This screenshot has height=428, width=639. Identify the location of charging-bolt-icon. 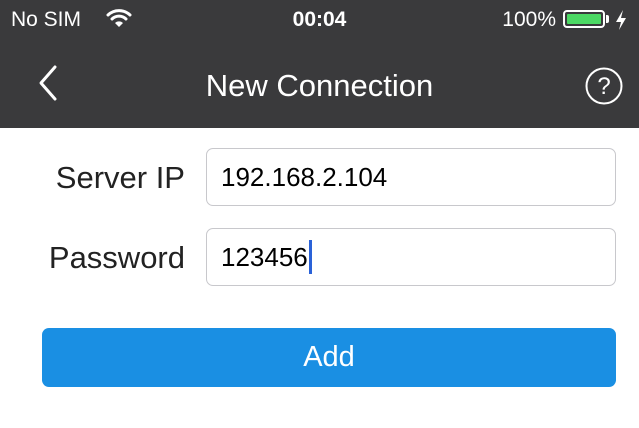
(621, 20).